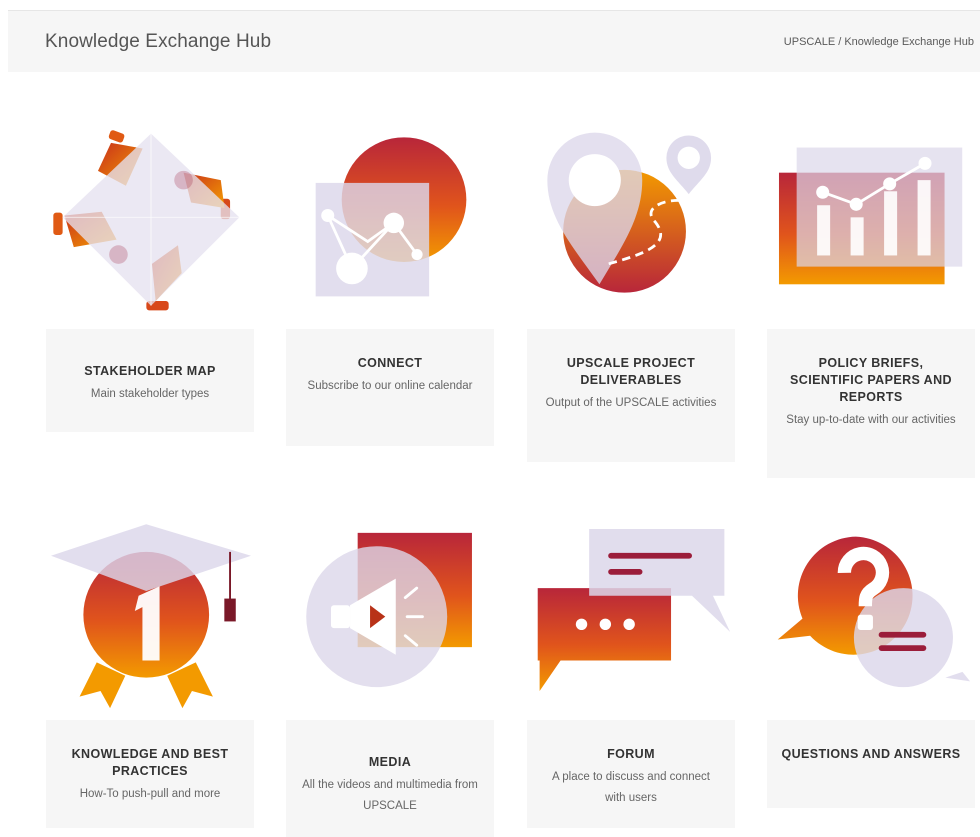 The height and width of the screenshot is (837, 980). Describe the element at coordinates (151, 610) in the screenshot. I see `graduation-medal-icon` at that location.